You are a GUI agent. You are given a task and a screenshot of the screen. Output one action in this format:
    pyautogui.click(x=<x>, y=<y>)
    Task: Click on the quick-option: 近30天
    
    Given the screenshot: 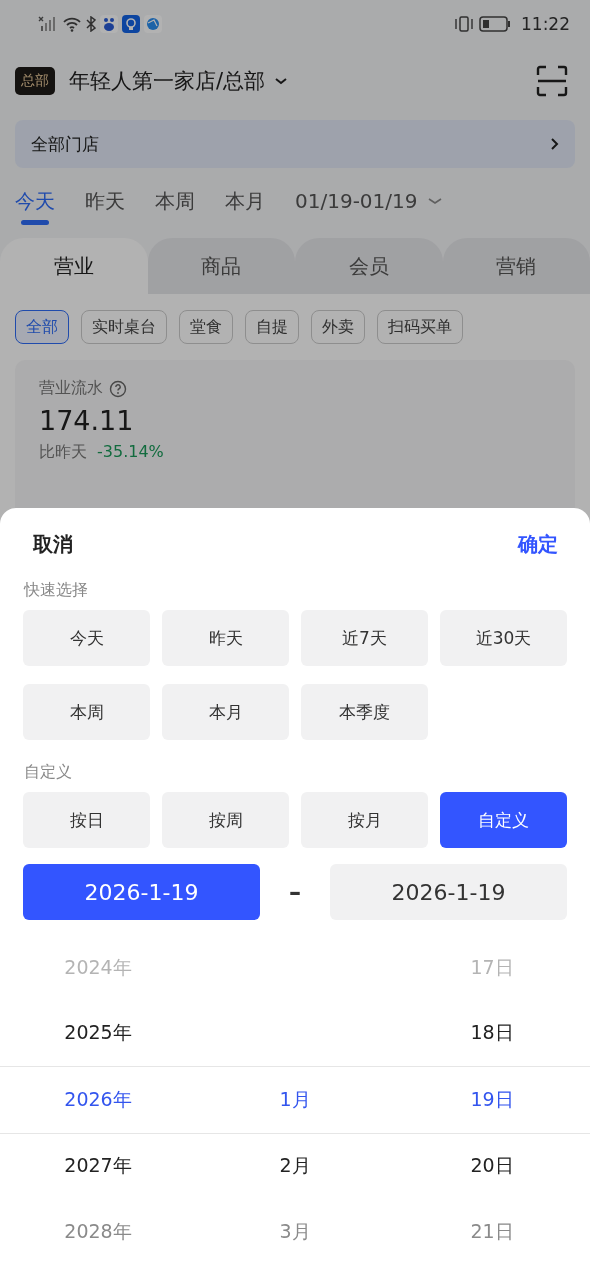 What is the action you would take?
    pyautogui.click(x=503, y=638)
    